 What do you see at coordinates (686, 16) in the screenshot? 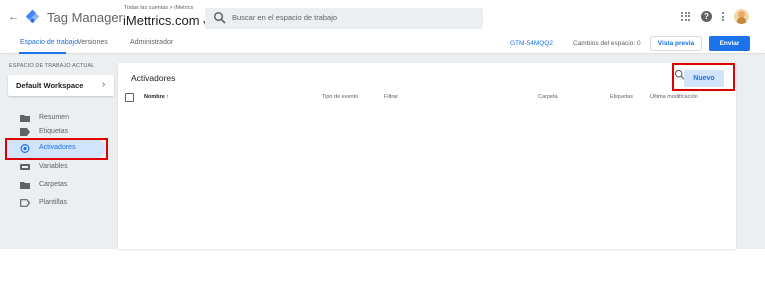
I see `apps-grid-icon` at bounding box center [686, 16].